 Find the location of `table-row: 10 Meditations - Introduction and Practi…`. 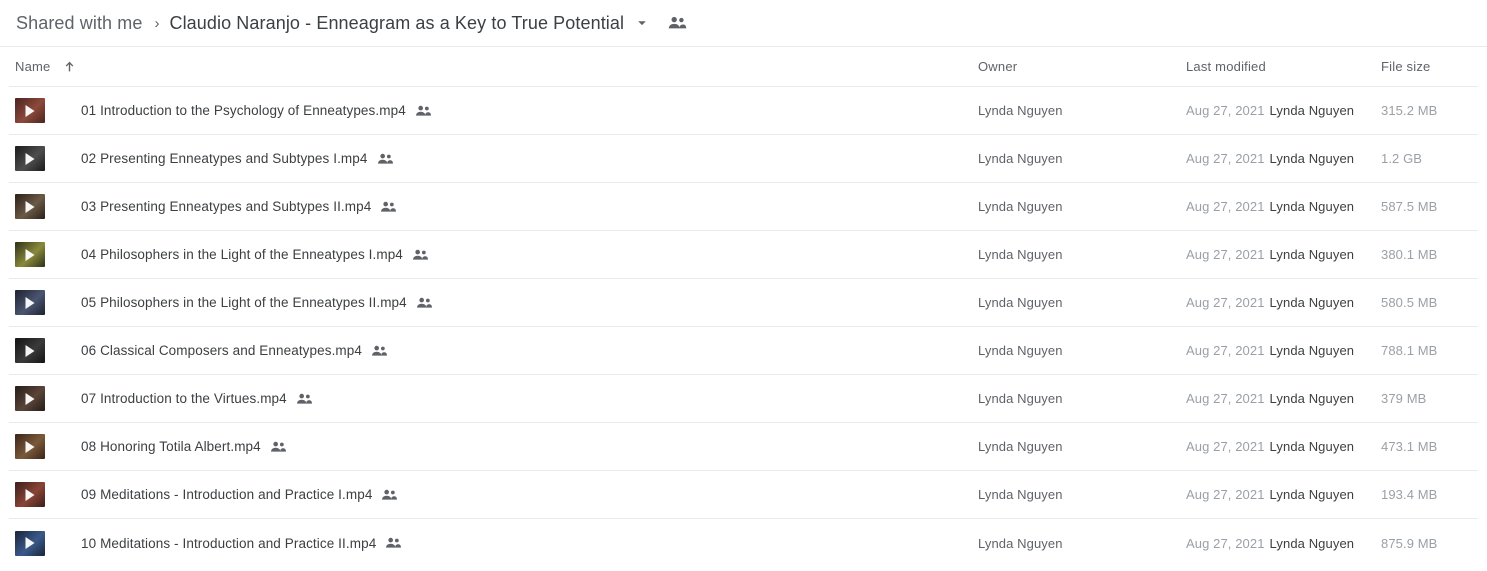

table-row: 10 Meditations - Introduction and Practi… is located at coordinates (743, 543).